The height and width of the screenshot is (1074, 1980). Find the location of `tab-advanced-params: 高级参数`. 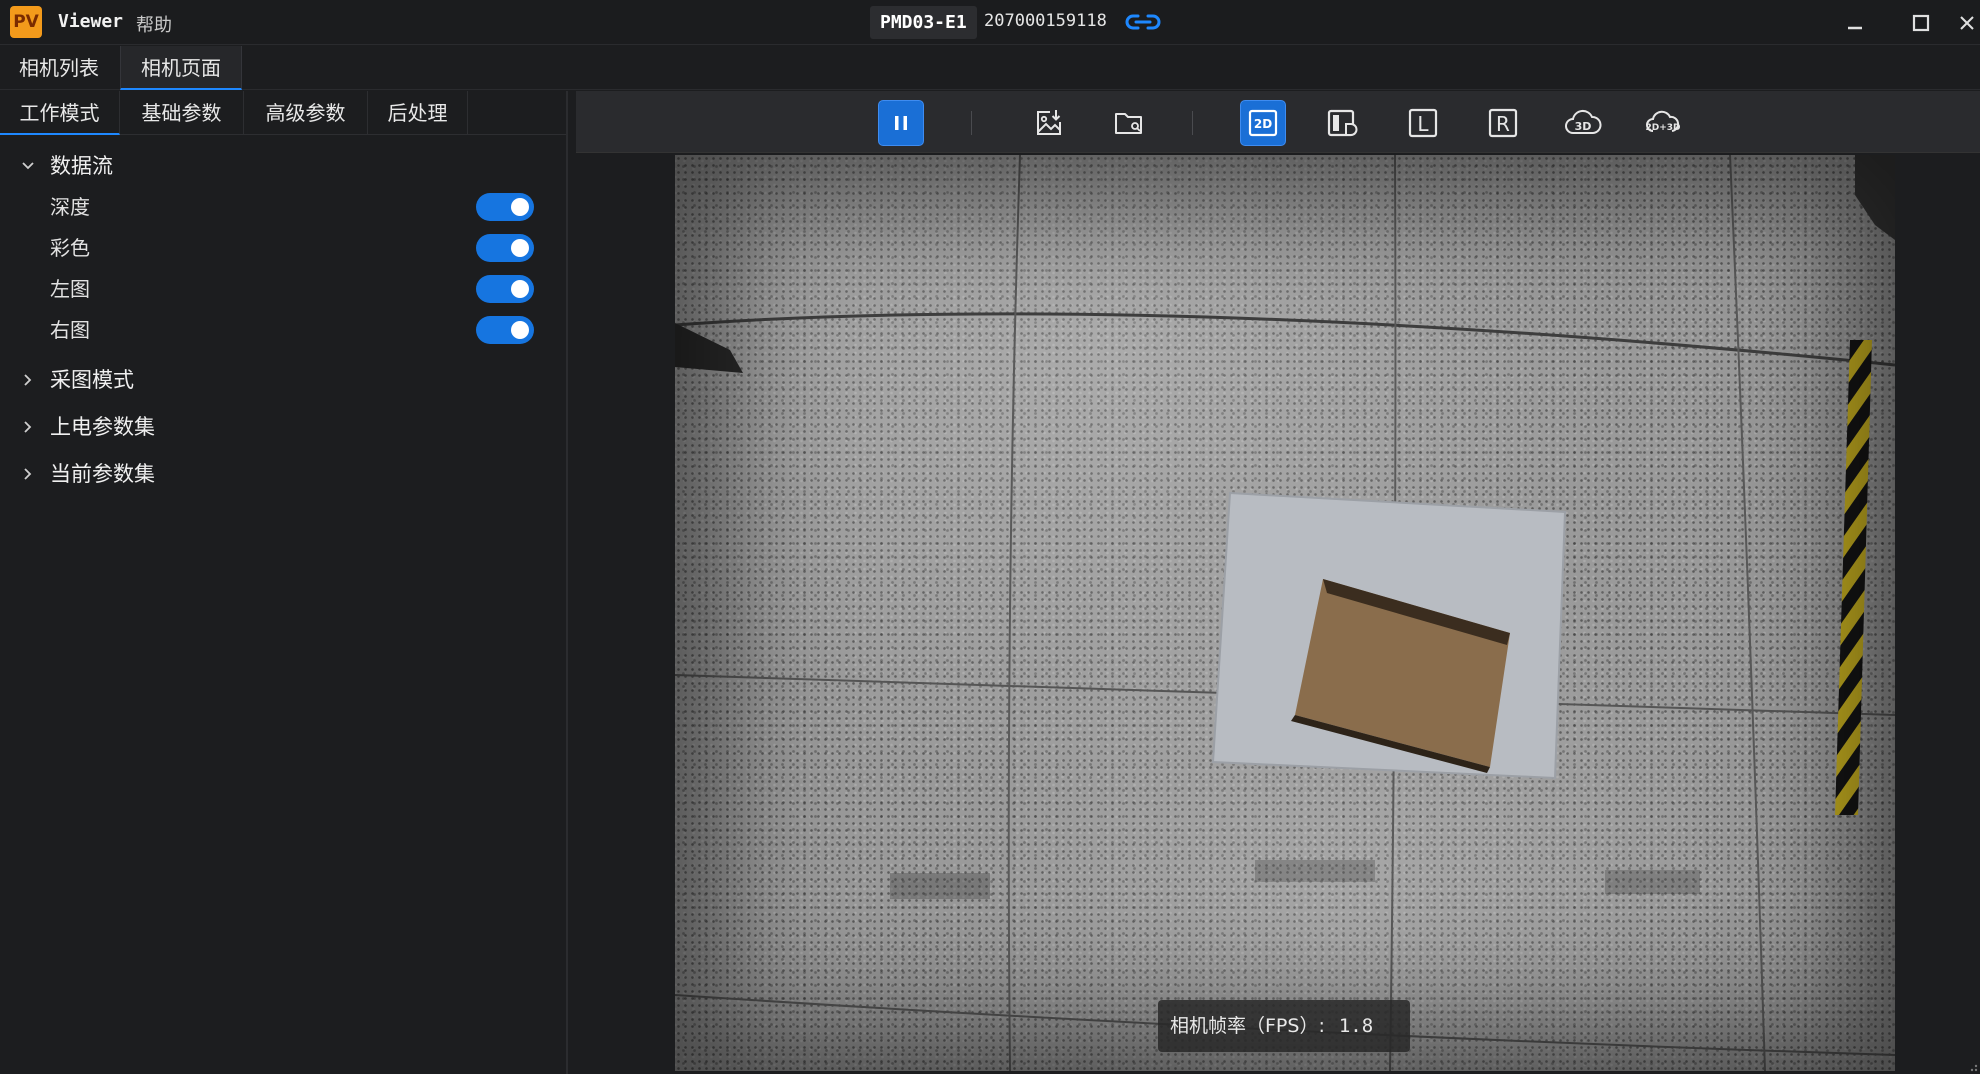

tab-advanced-params: 高级参数 is located at coordinates (306, 113).